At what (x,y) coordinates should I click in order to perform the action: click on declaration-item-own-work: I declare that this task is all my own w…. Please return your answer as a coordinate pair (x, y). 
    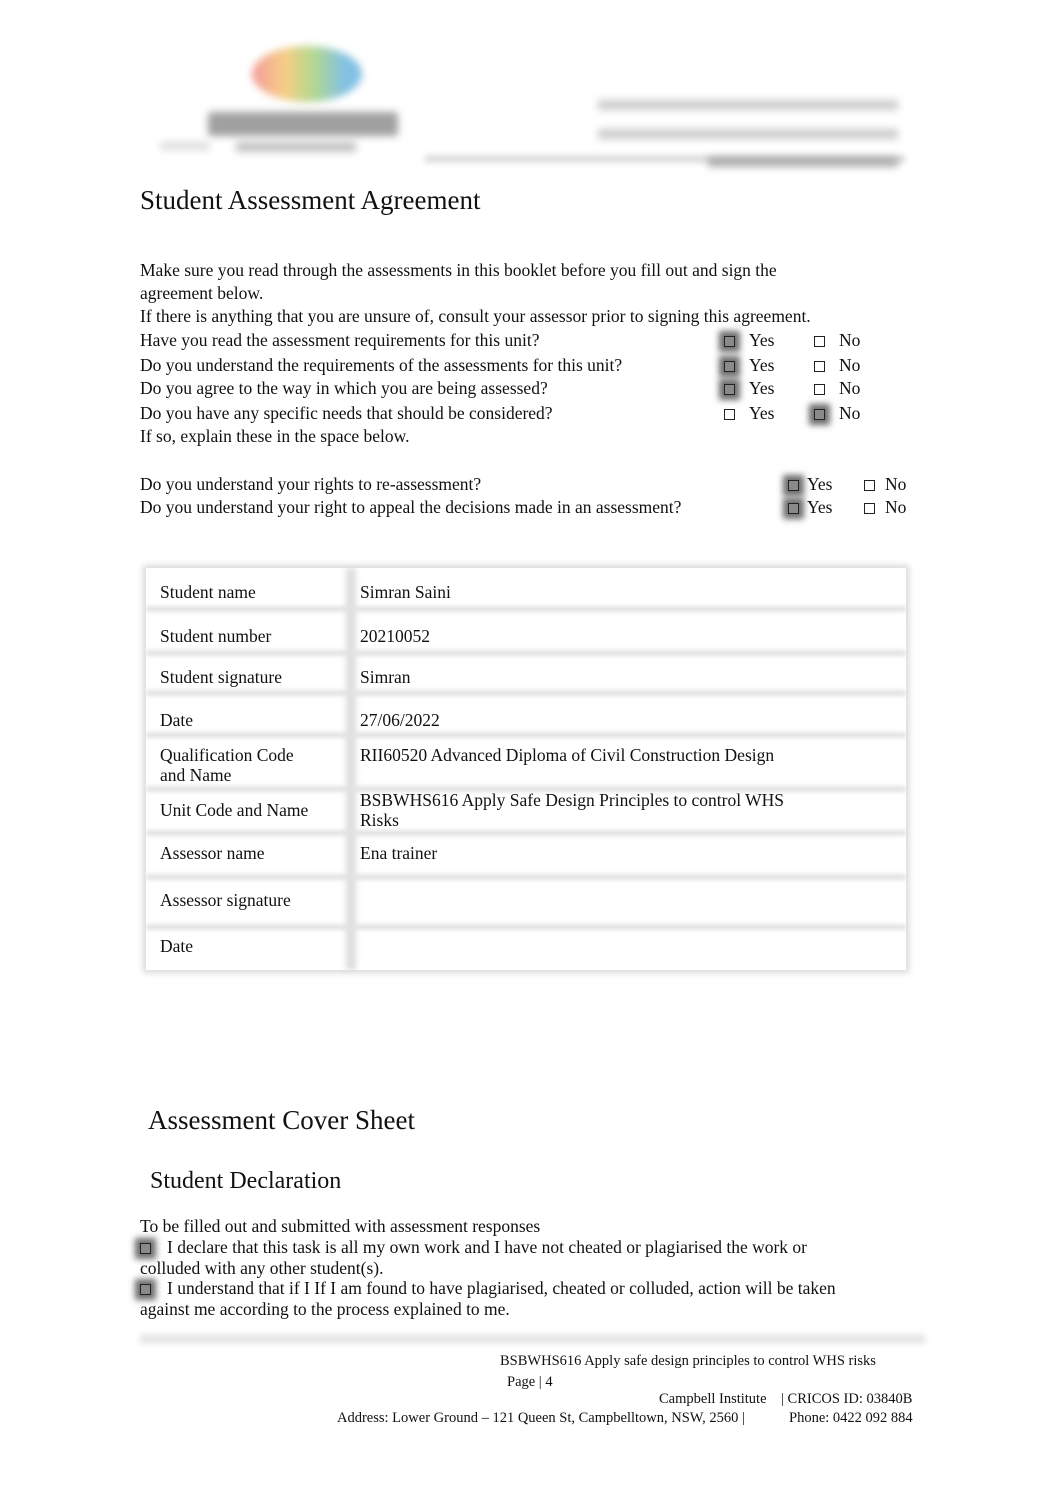
    Looking at the image, I should click on (473, 1247).